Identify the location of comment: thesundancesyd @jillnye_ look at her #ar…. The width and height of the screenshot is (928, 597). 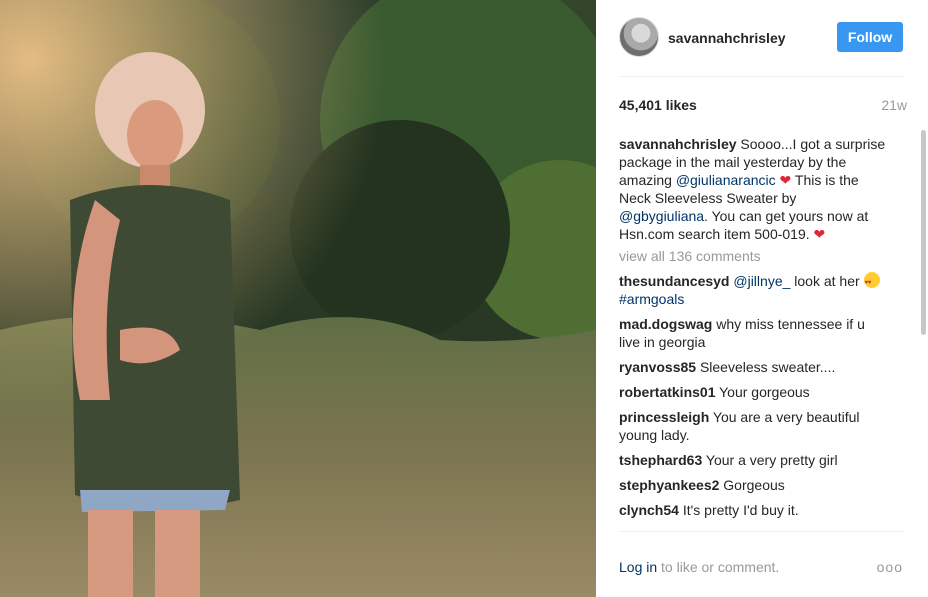
(753, 290).